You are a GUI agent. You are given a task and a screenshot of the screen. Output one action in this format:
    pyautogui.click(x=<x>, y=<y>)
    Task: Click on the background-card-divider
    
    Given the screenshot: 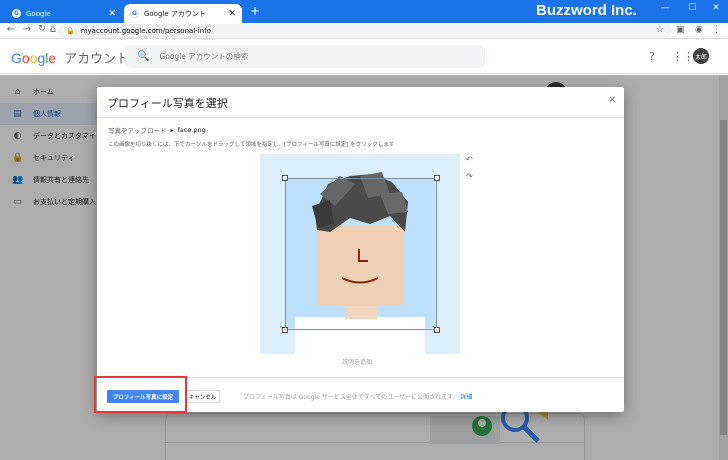 What is the action you would take?
    pyautogui.click(x=375, y=451)
    